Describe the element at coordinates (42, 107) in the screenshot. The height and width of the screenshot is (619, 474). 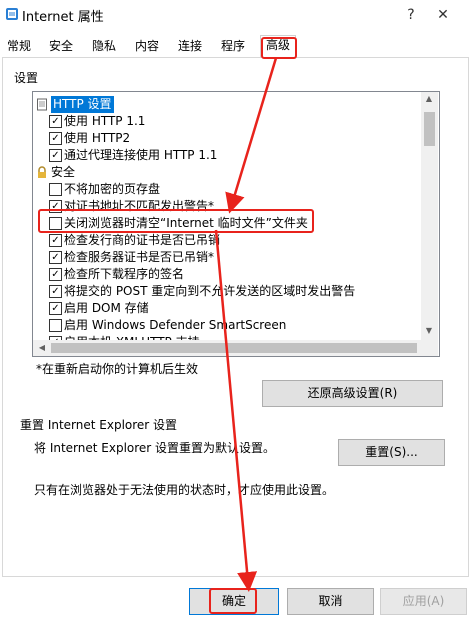
I see `page-icon` at that location.